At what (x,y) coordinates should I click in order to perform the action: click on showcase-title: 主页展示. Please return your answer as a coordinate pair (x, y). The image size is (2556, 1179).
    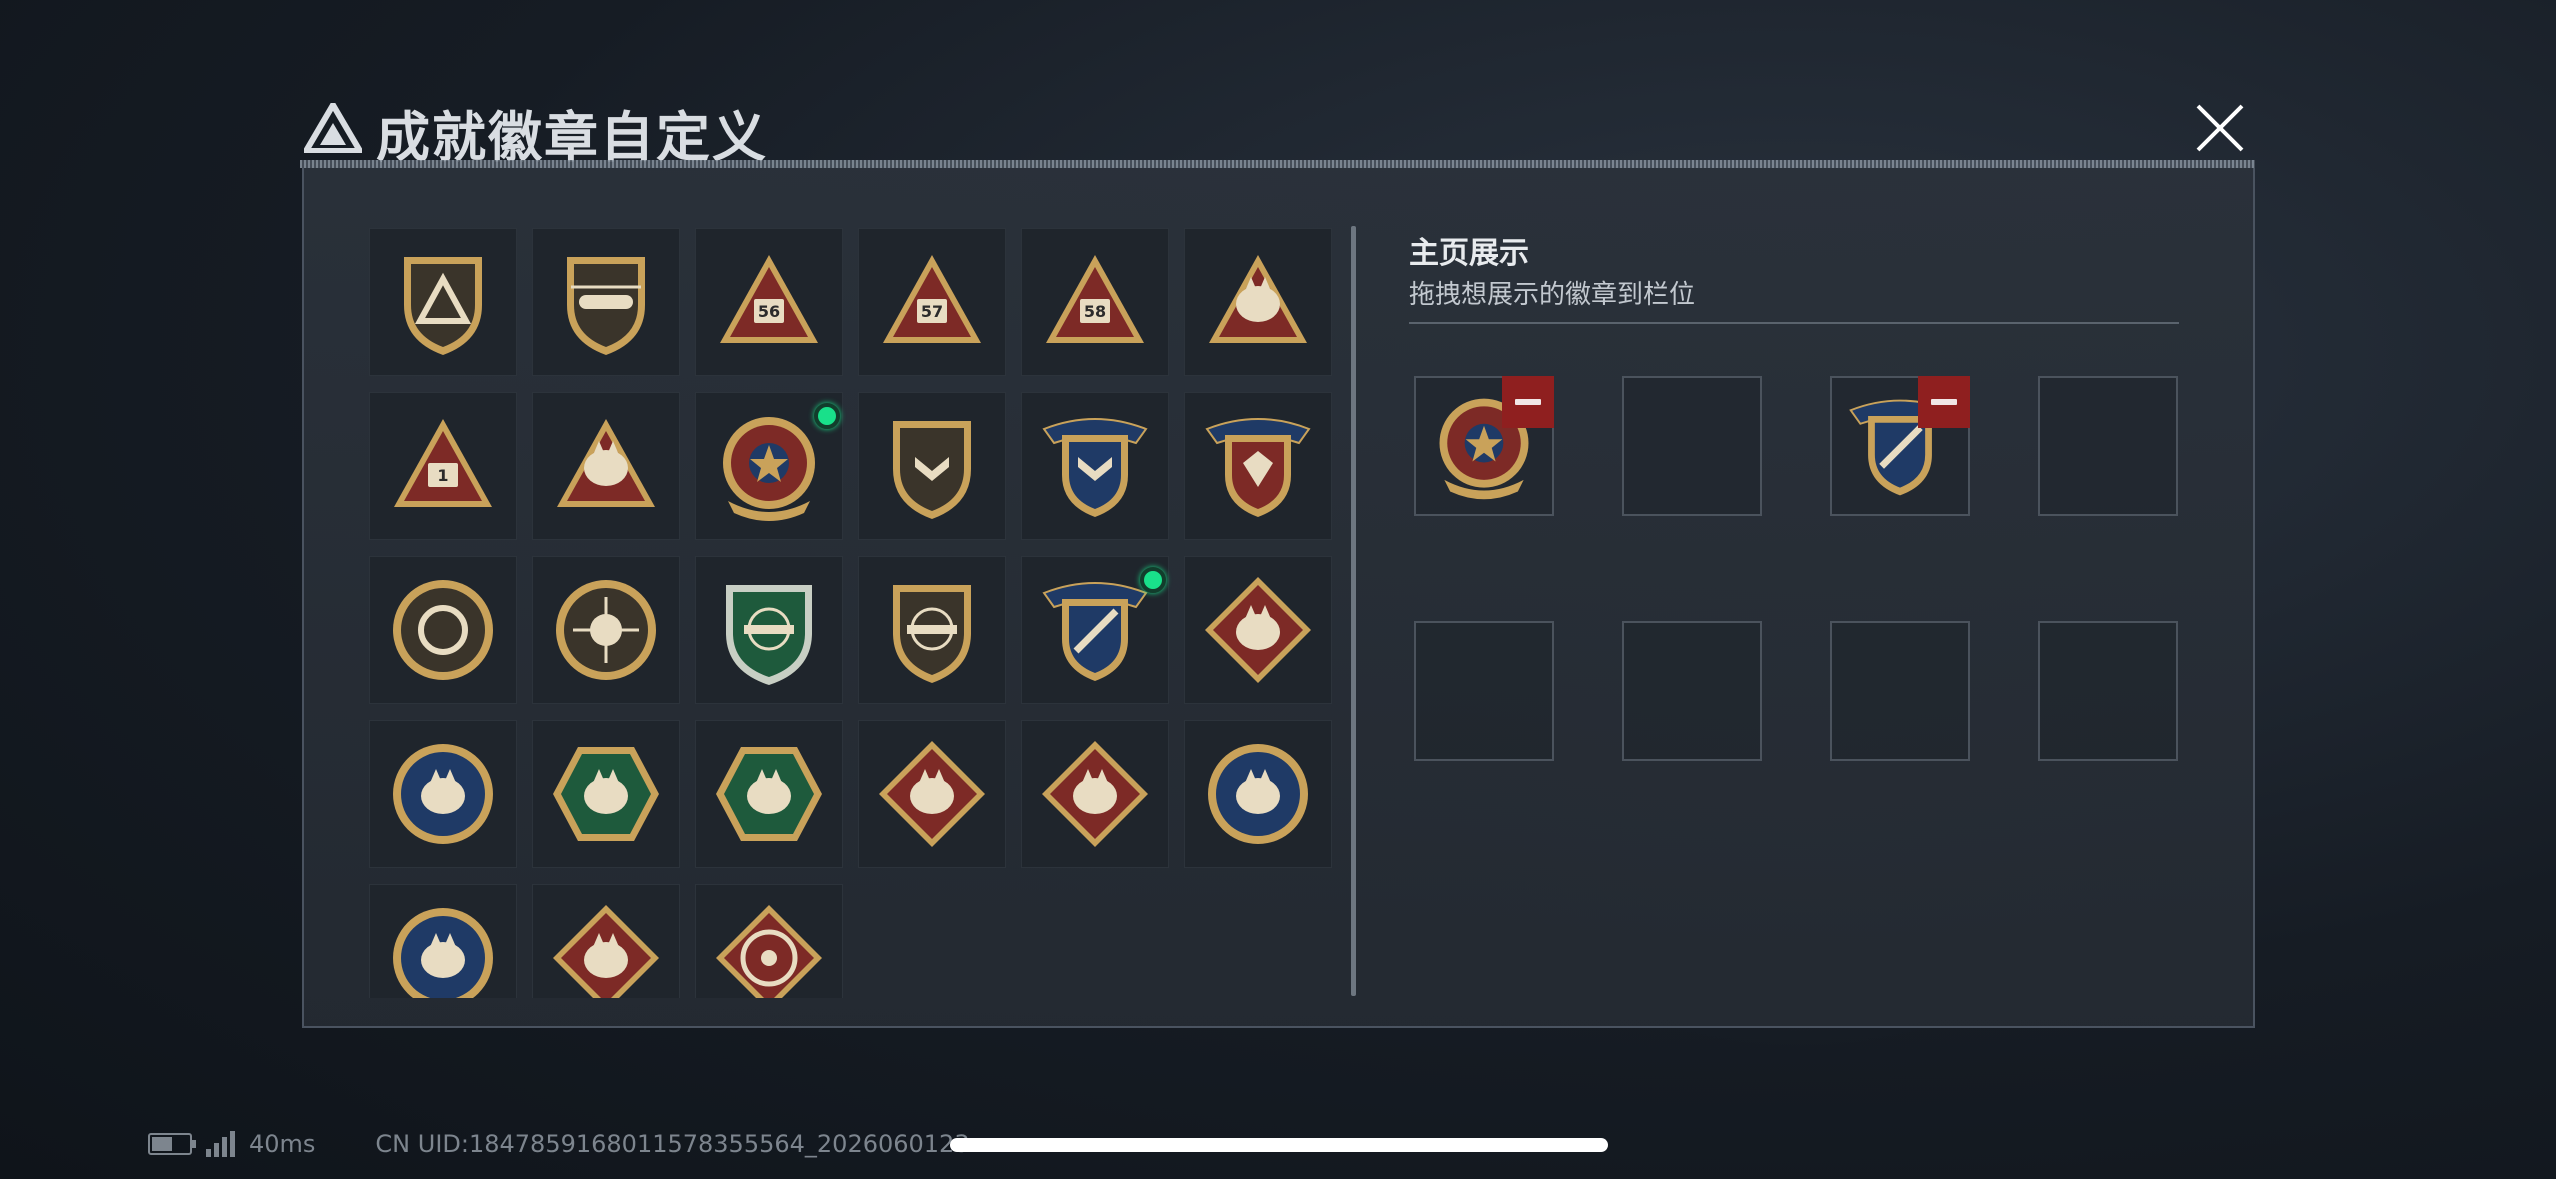
    Looking at the image, I should click on (1469, 253).